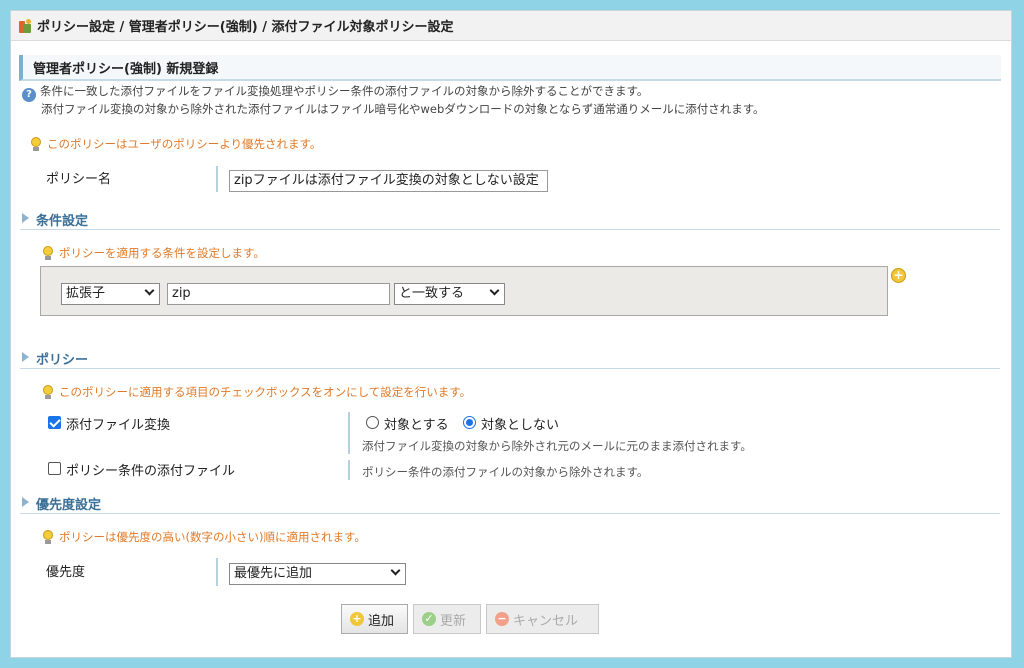  I want to click on section-condition-title: 条件設定, so click(62, 221).